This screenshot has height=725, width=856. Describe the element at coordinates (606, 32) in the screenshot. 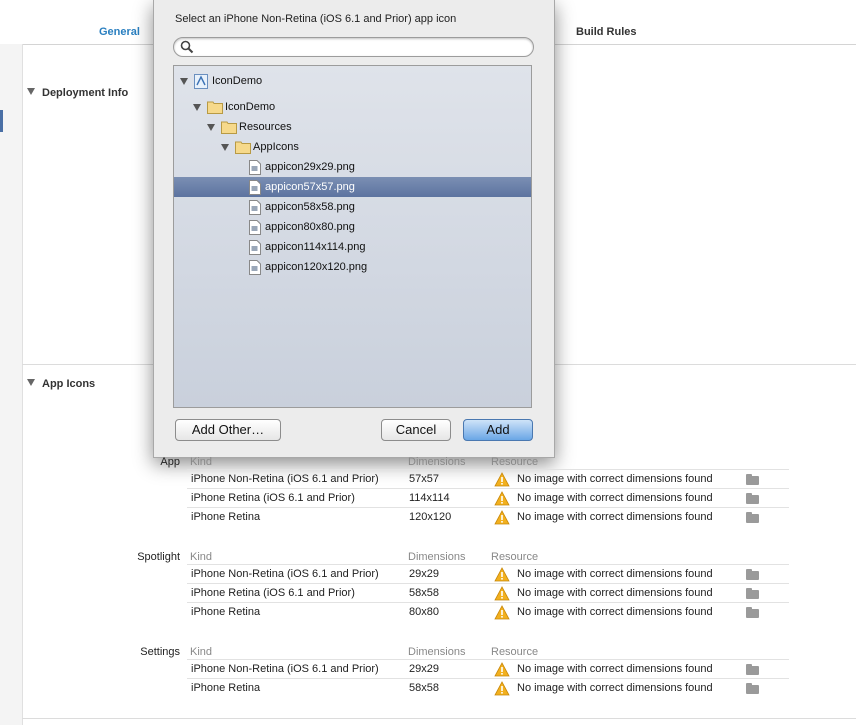

I see `tab-build-rules: Build Rules` at that location.